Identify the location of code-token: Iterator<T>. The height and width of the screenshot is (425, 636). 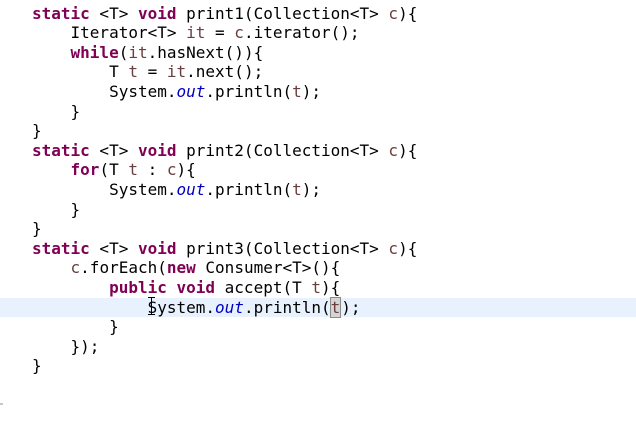
(109, 33).